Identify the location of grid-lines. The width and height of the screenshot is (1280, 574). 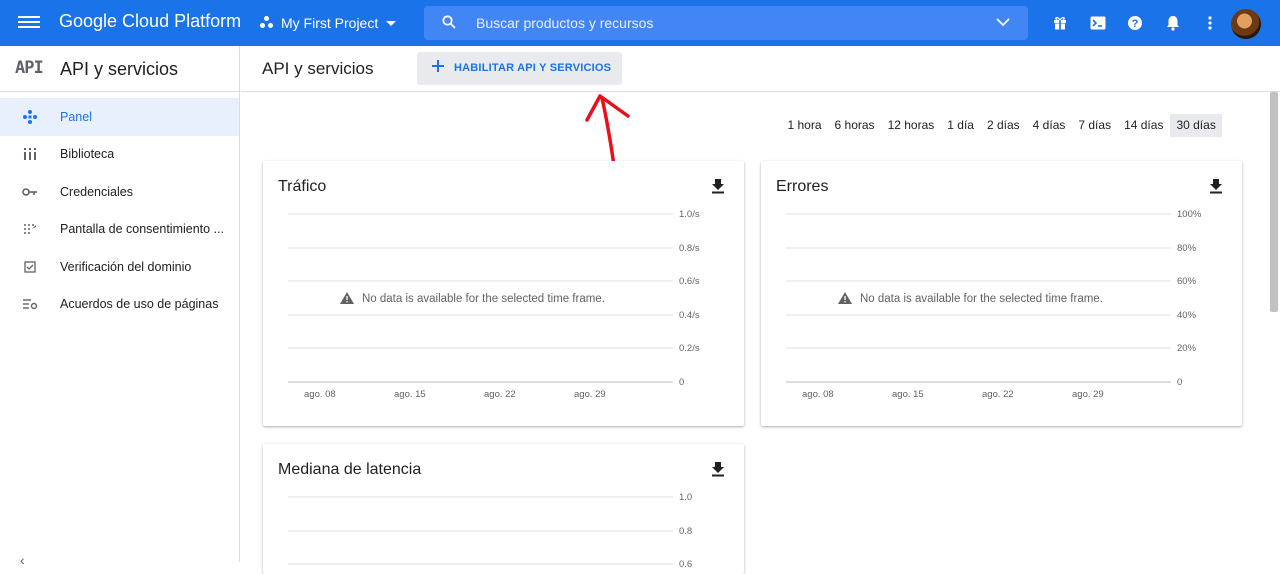
(480, 530).